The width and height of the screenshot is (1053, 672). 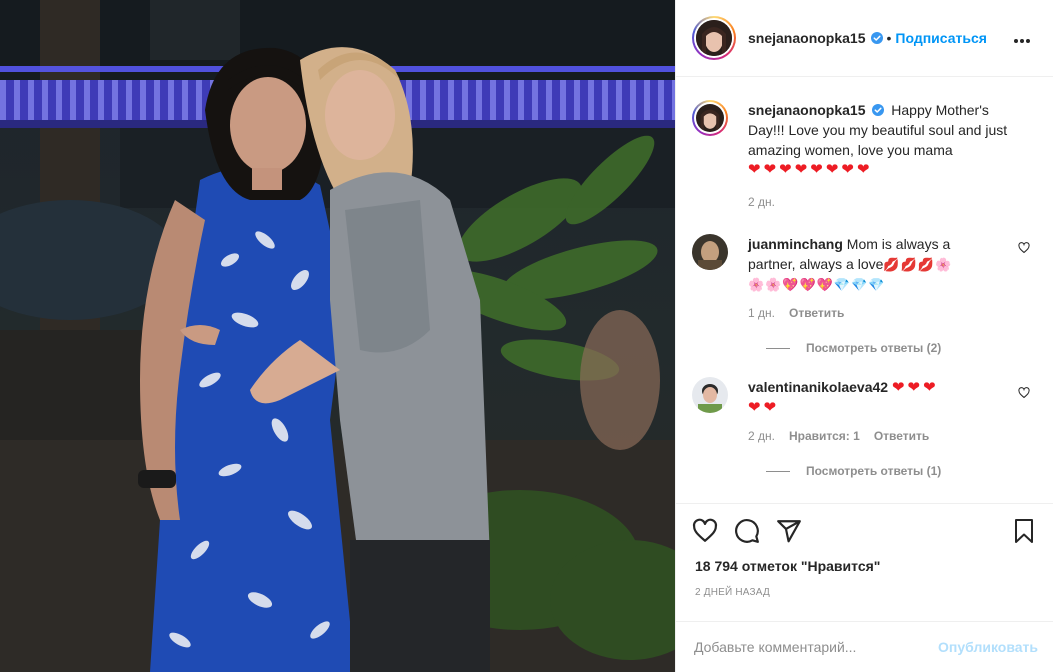 I want to click on comment-username: valentinanikolaeva42, so click(x=818, y=387).